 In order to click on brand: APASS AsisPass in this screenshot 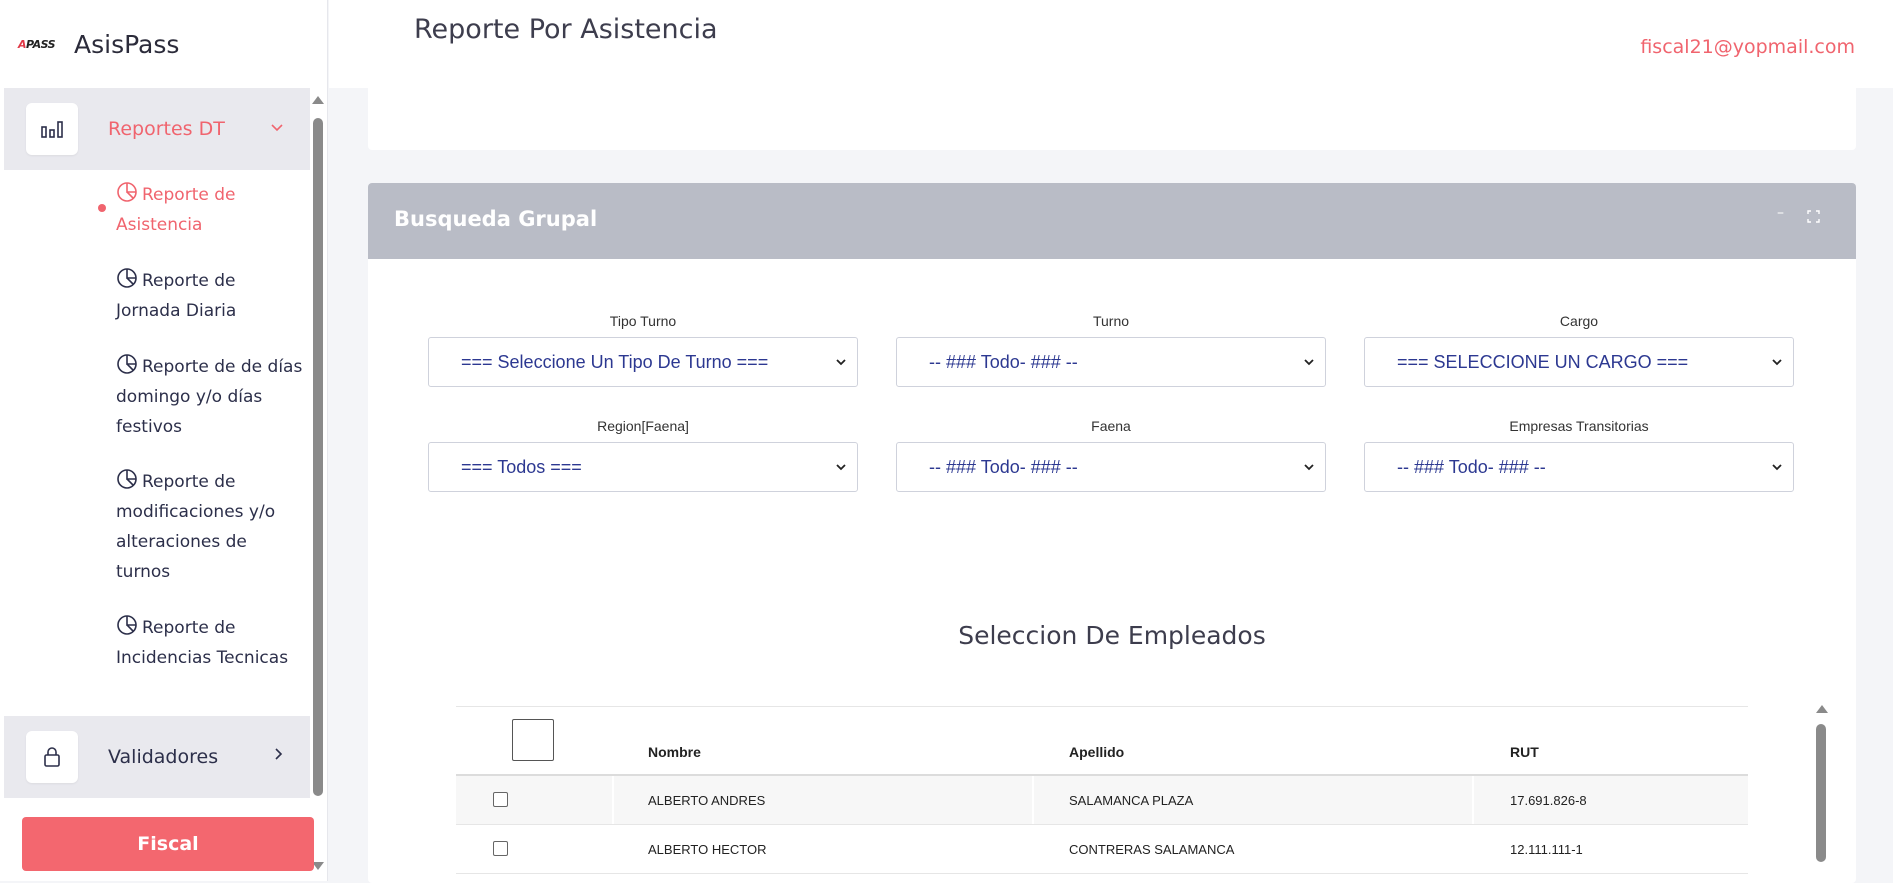, I will do `click(163, 44)`.